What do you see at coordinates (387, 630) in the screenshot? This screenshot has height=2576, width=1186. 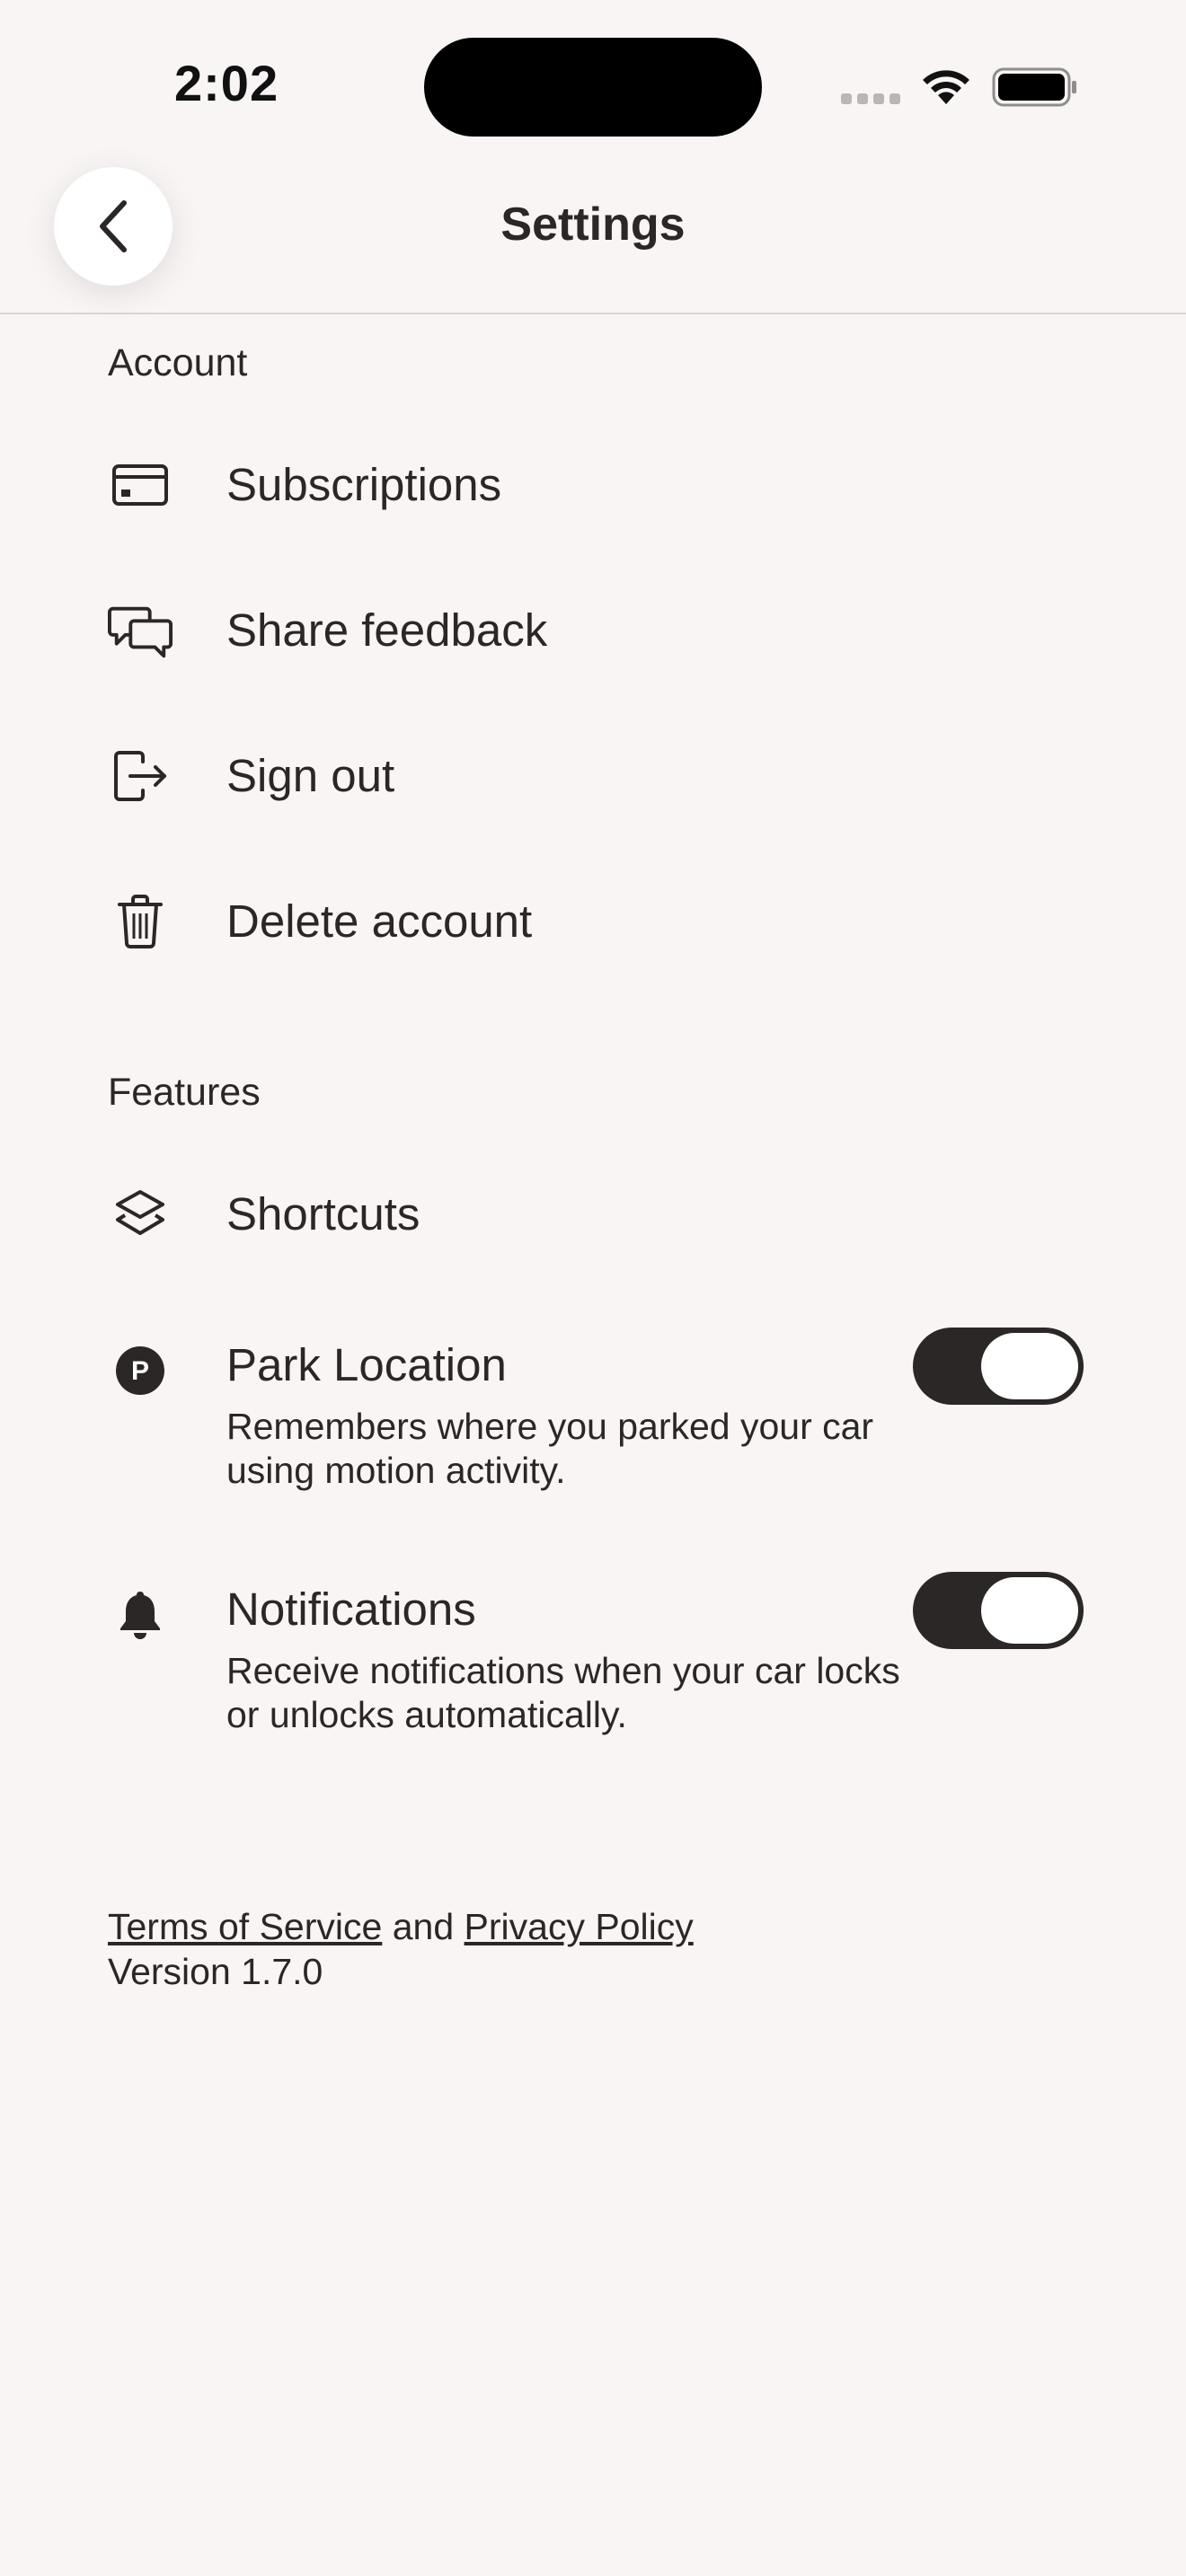 I see `share-feedback-label: Share feedback` at bounding box center [387, 630].